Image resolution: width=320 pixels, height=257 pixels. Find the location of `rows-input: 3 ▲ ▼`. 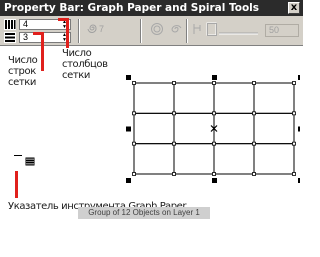

rows-input: 3 ▲ ▼ is located at coordinates (45, 37).